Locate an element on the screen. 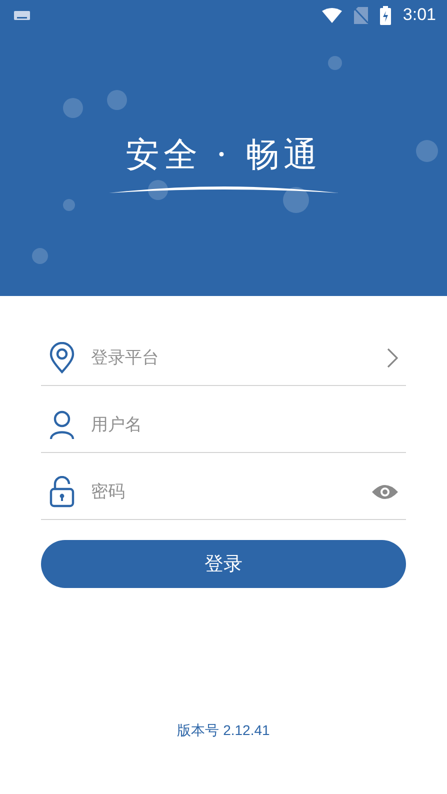 Image resolution: width=447 pixels, height=794 pixels. input-field: 用户名 is located at coordinates (243, 425).